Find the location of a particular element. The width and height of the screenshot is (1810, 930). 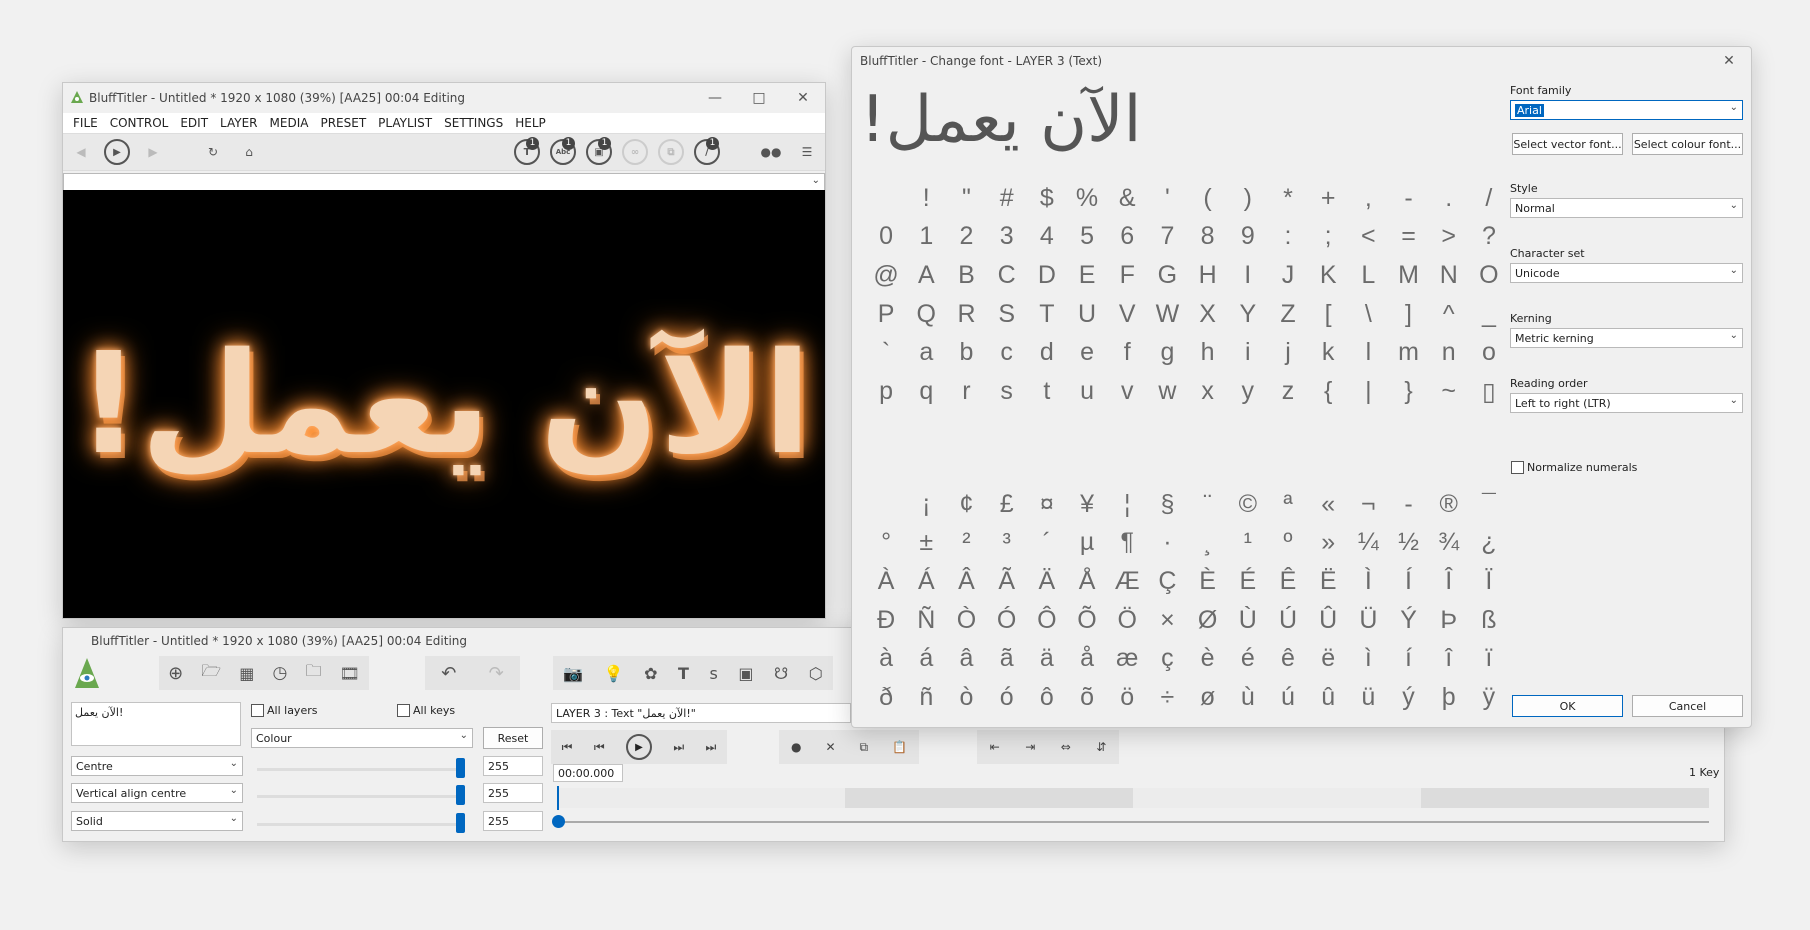

import-folder-icon: 🗀 is located at coordinates (313, 673).